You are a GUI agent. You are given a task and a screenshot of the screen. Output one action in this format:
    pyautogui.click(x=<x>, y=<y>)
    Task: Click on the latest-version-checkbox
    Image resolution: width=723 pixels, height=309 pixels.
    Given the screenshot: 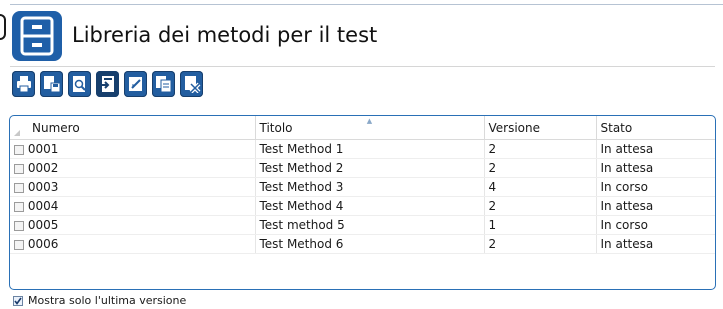 What is the action you would take?
    pyautogui.click(x=18, y=300)
    